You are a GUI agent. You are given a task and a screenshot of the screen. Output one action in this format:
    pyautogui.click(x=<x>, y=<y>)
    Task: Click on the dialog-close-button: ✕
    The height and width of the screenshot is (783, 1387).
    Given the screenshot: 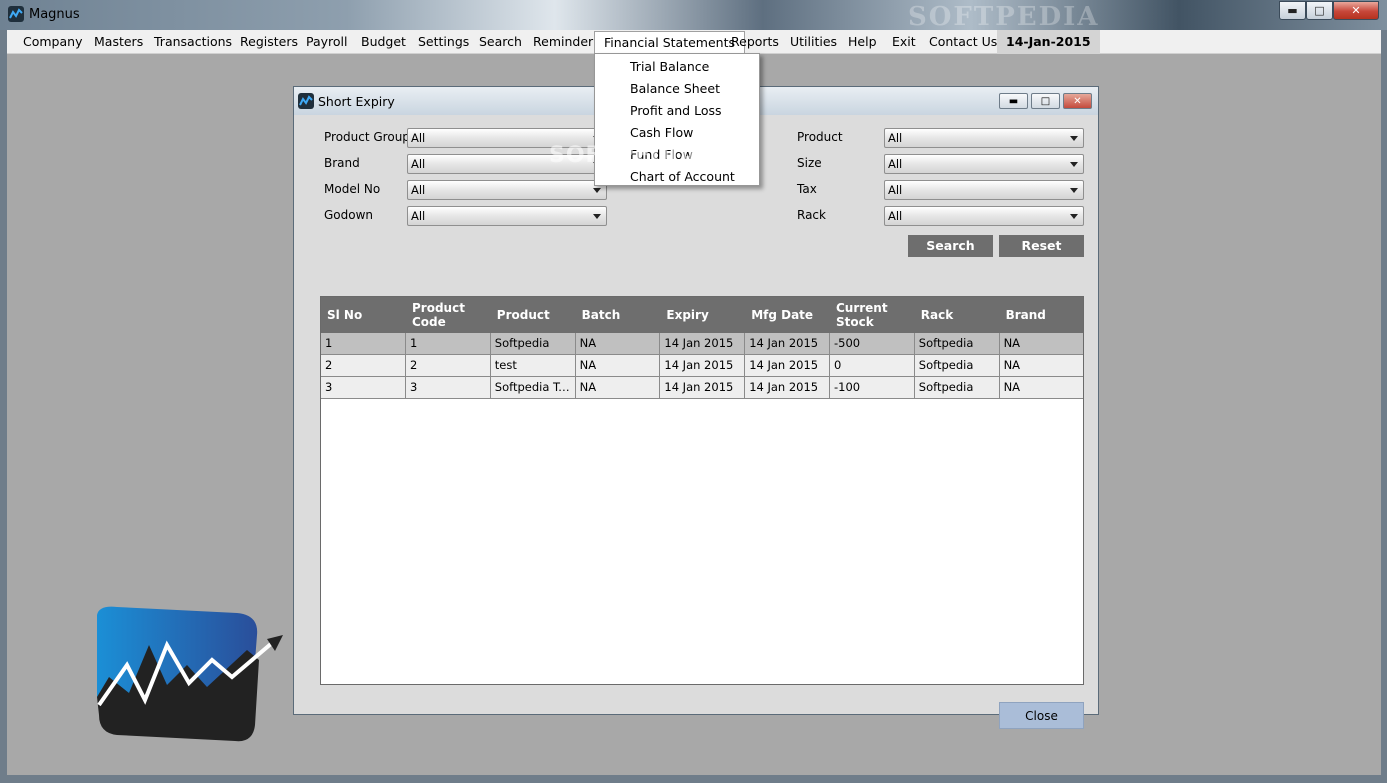 What is the action you would take?
    pyautogui.click(x=1077, y=101)
    